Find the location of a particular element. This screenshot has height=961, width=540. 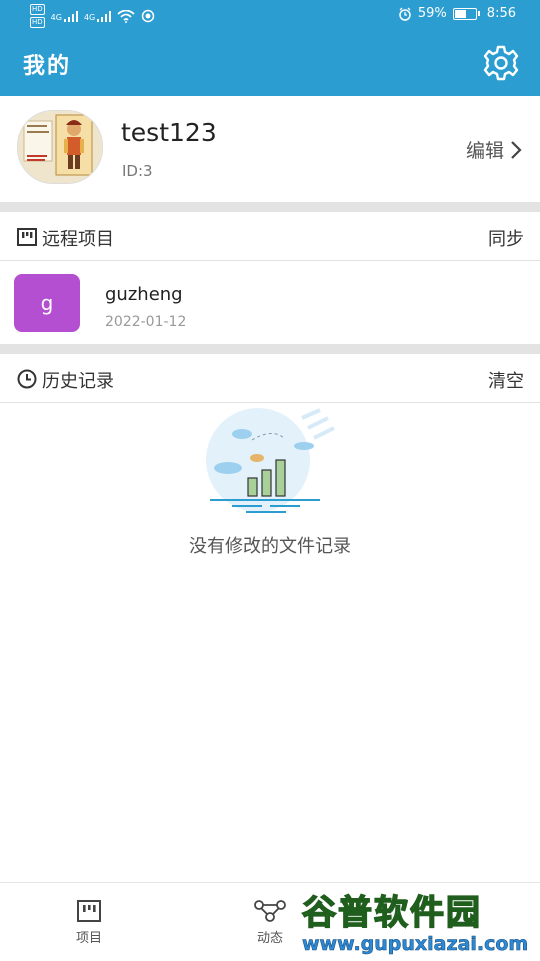

edit-label: 编辑 is located at coordinates (484, 151).